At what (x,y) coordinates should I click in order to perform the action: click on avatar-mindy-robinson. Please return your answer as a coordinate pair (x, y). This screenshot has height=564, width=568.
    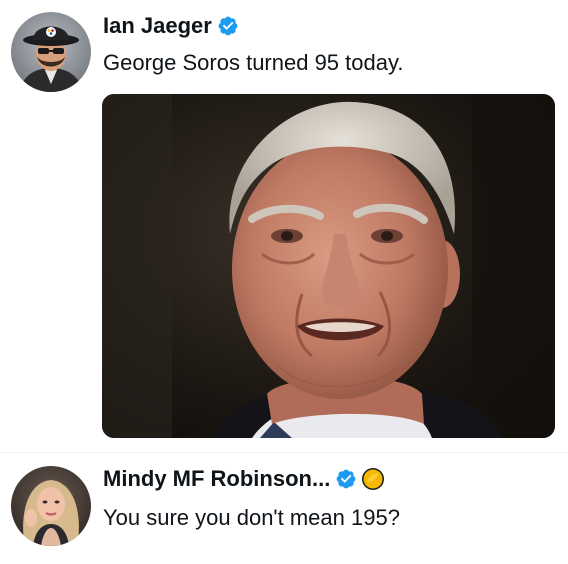
    Looking at the image, I should click on (51, 506).